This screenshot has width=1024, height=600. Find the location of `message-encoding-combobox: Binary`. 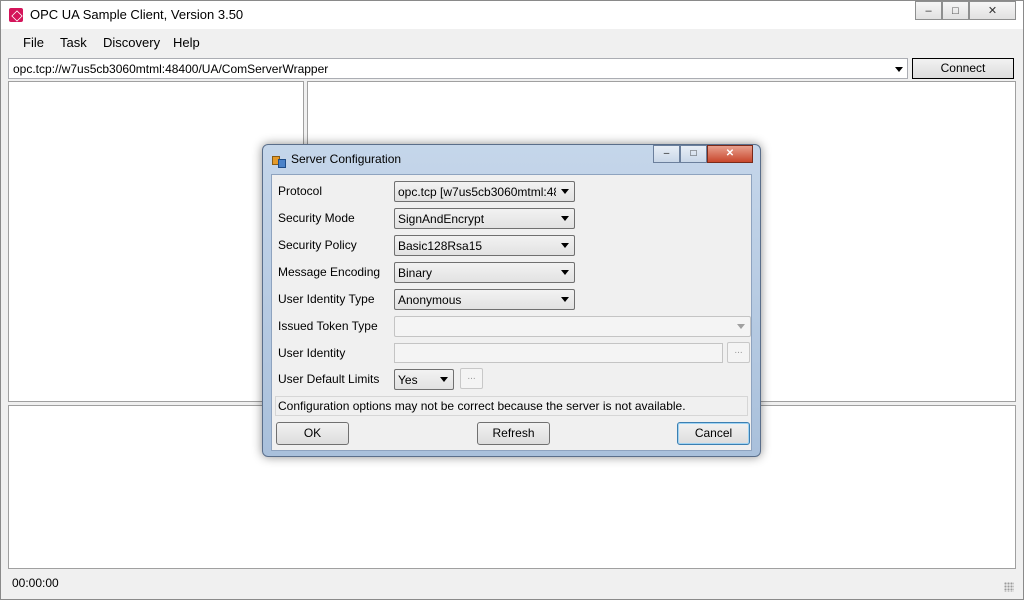

message-encoding-combobox: Binary is located at coordinates (484, 272).